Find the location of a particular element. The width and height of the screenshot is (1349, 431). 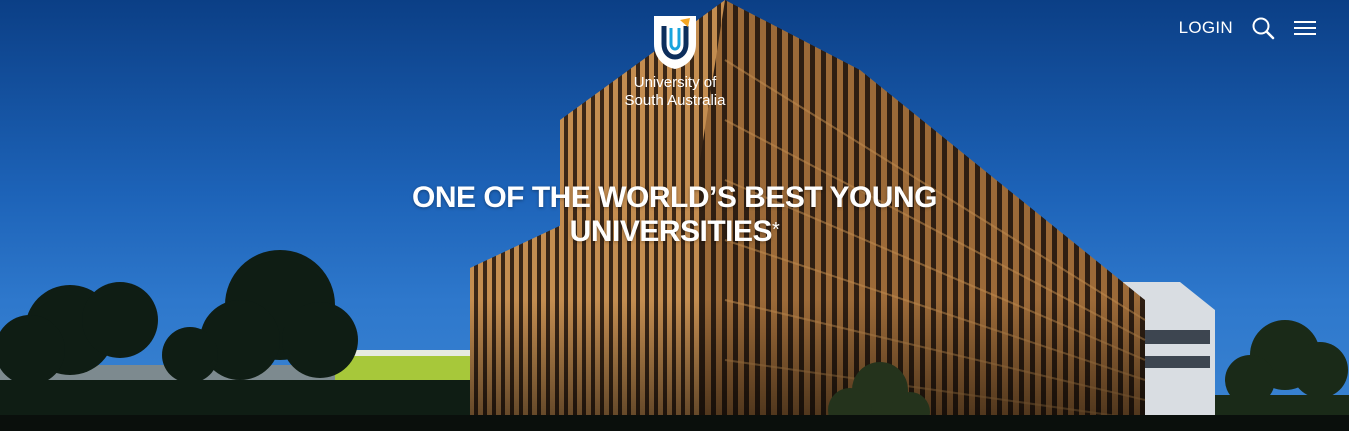

headline-footnote-mark: * is located at coordinates (776, 230).